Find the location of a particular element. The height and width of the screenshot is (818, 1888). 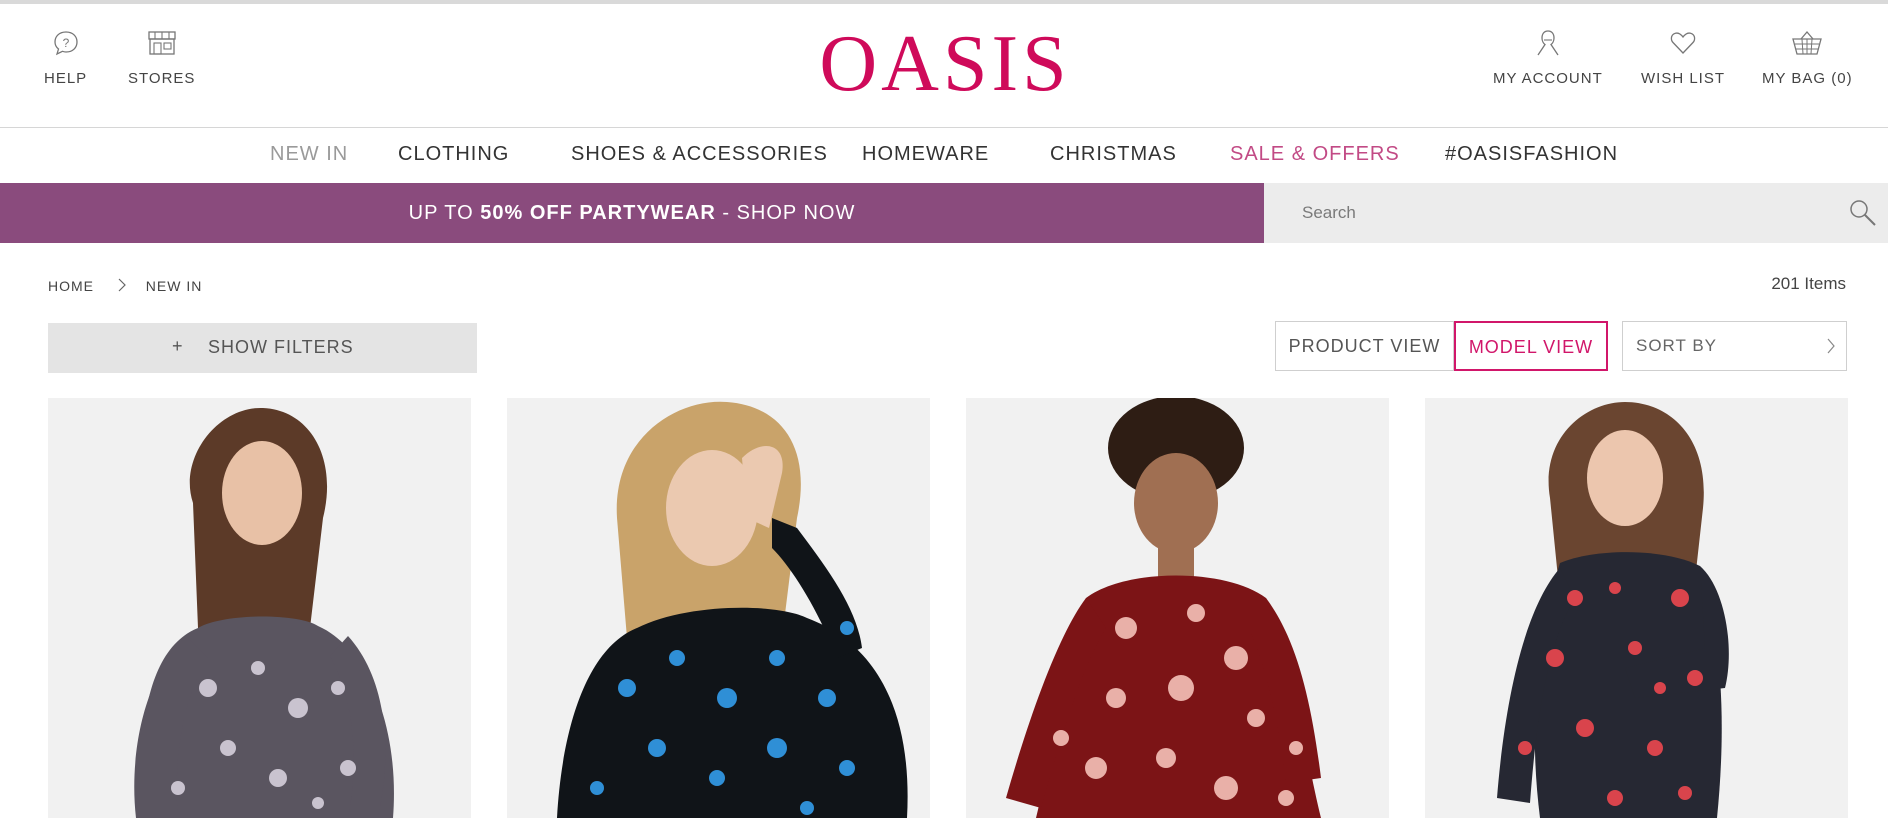

help-label: HELP is located at coordinates (66, 78).